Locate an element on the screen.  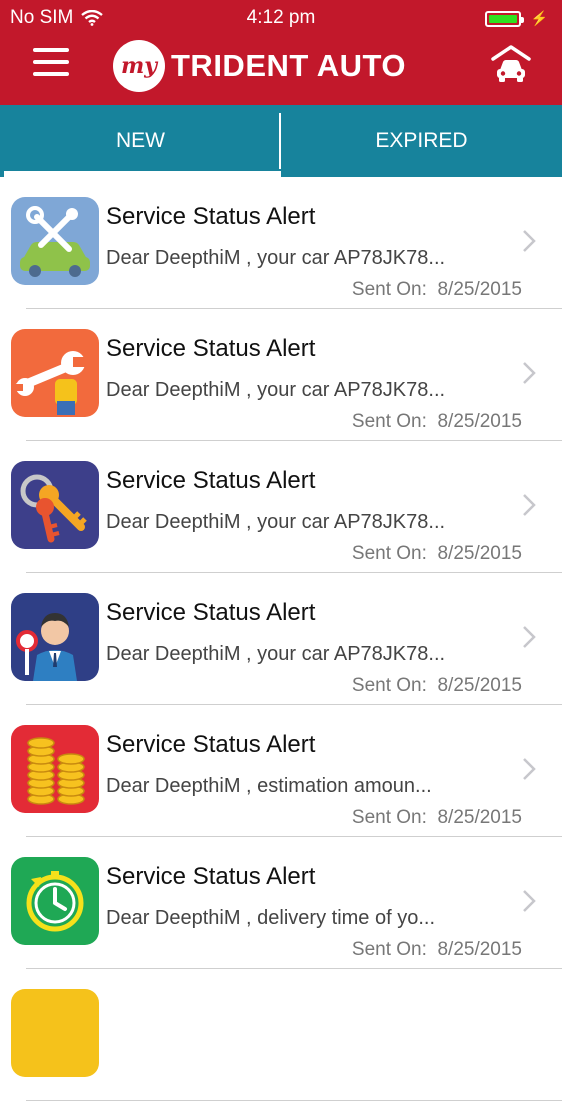
battery-icon is located at coordinates (504, 18).